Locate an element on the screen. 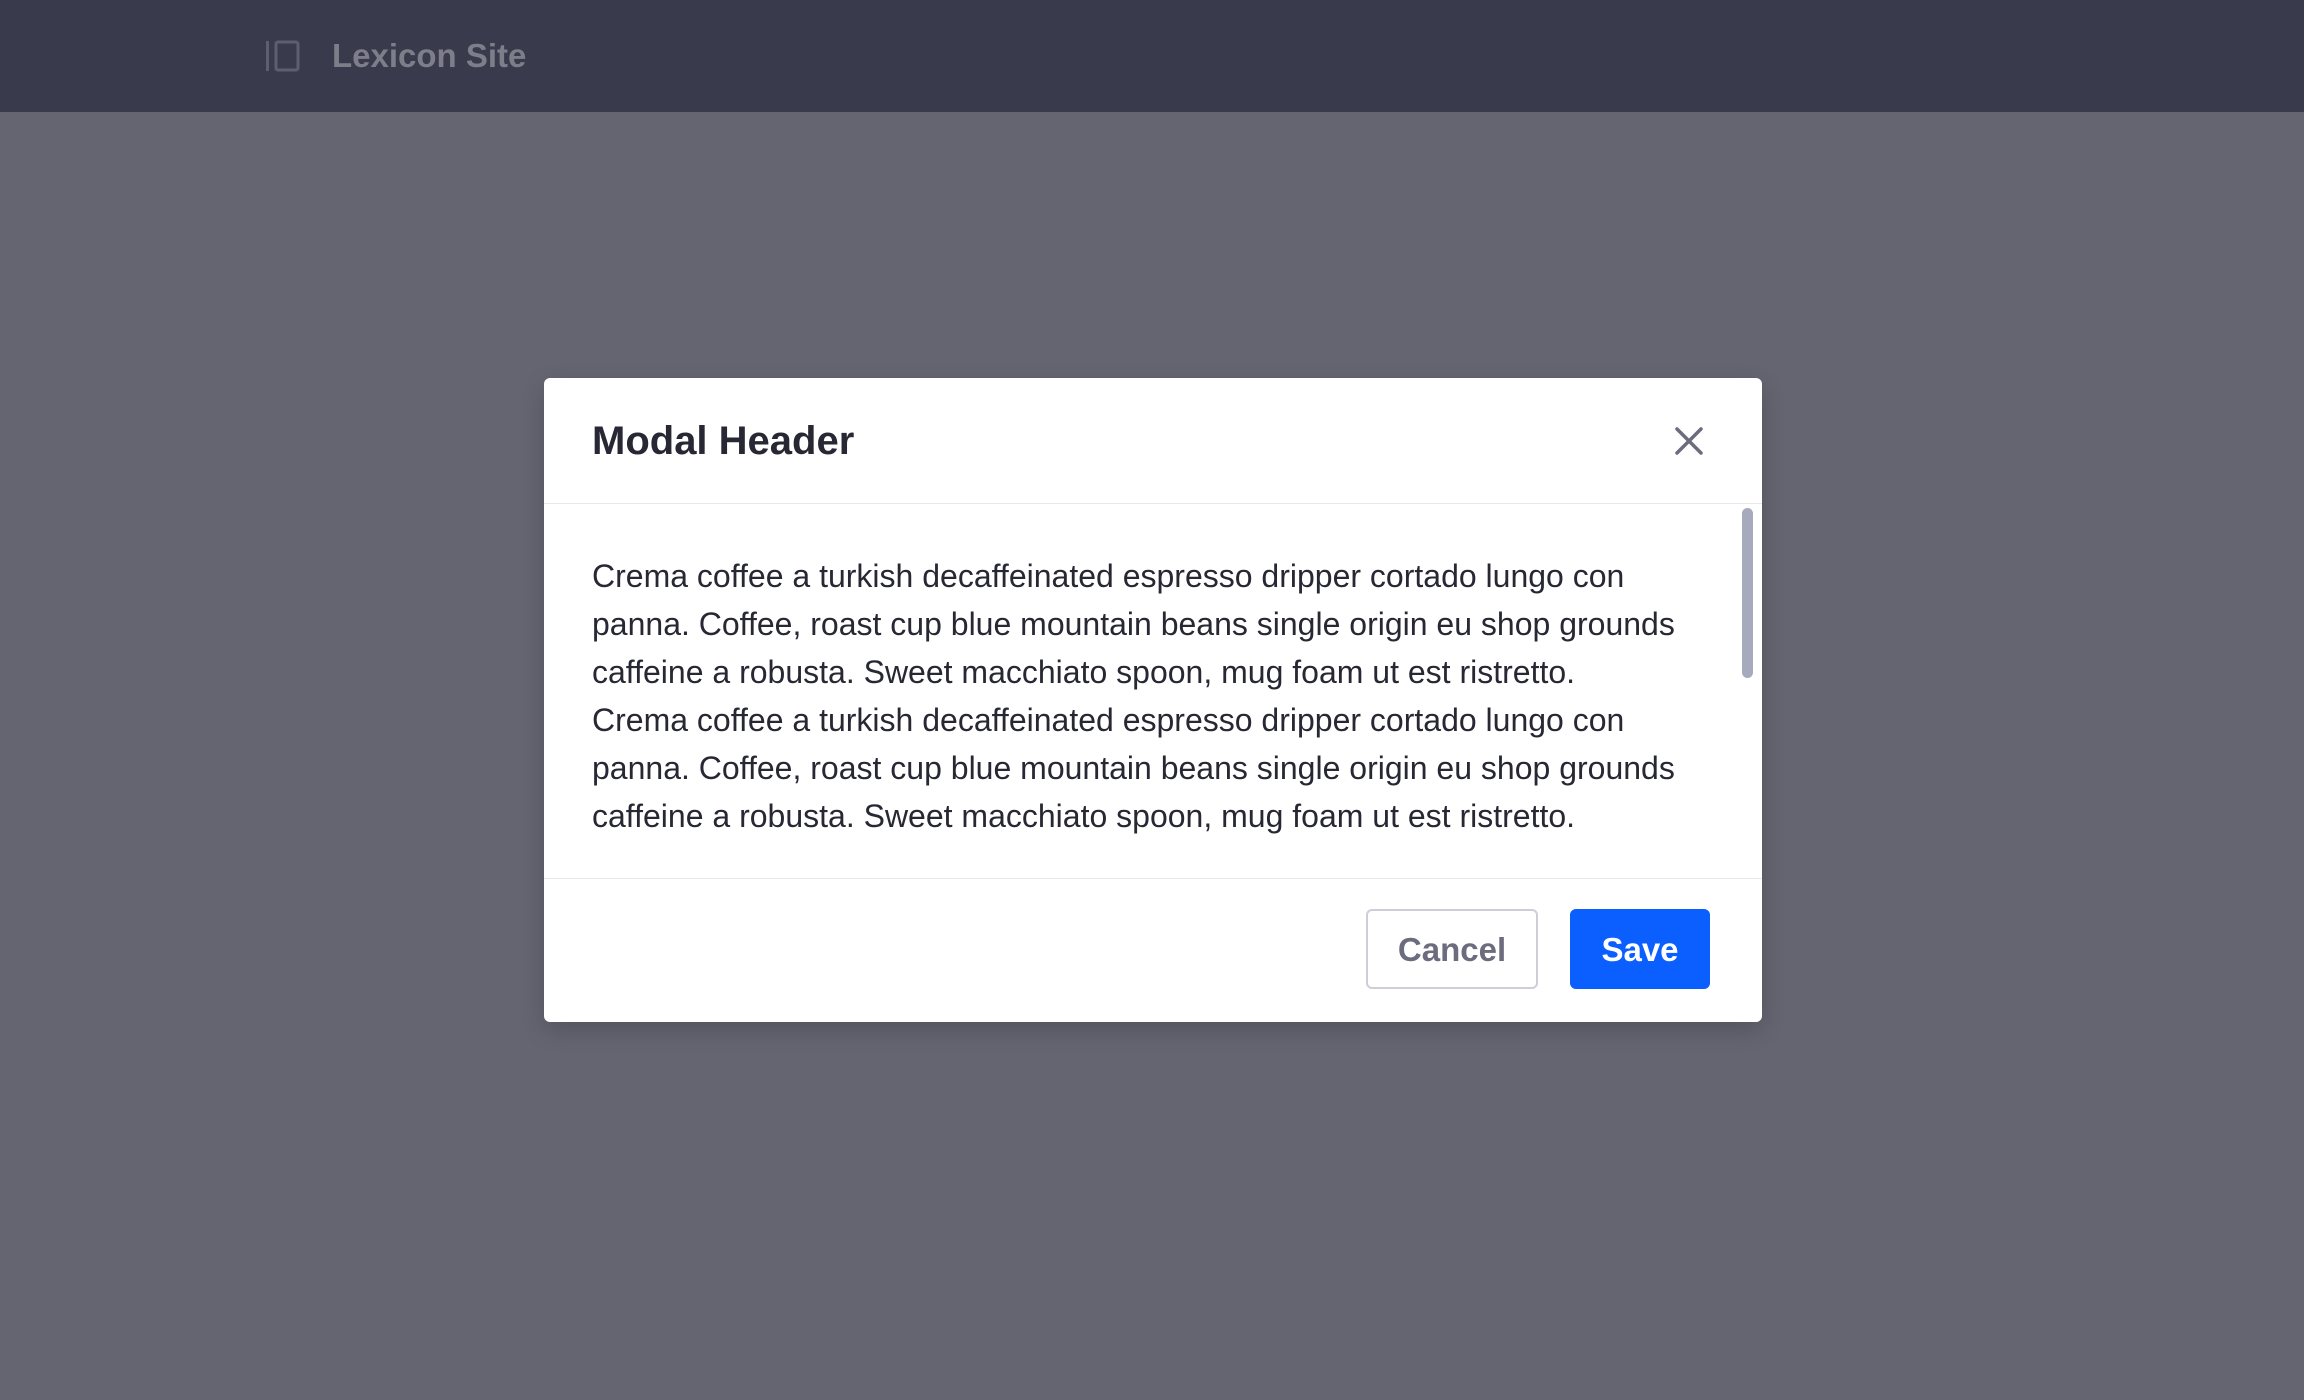  modal-footer: Cancel Save is located at coordinates (1153, 950).